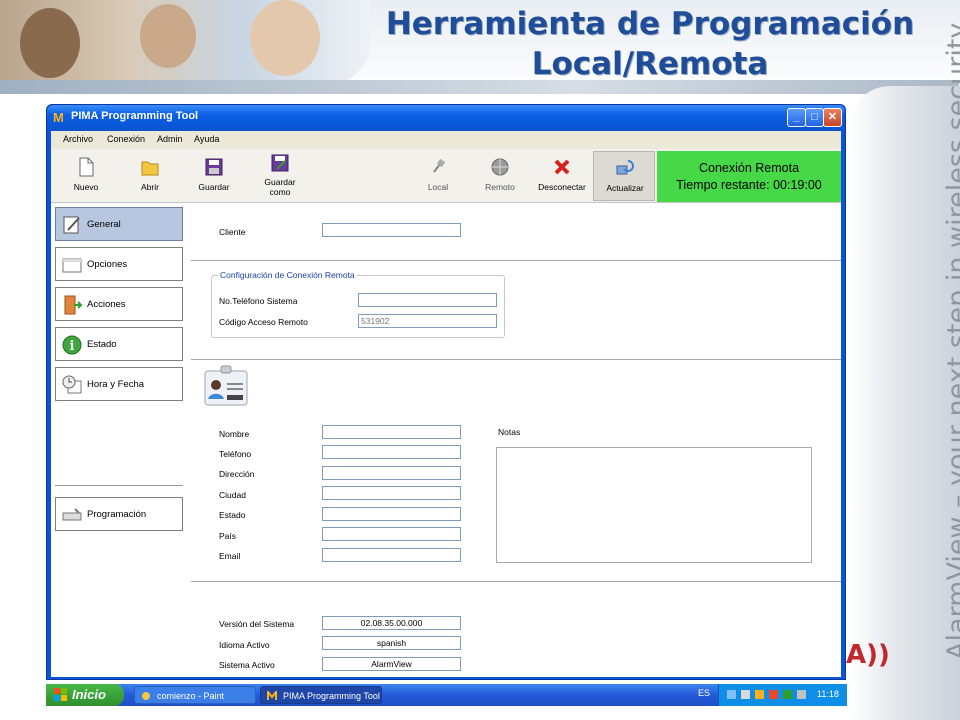 This screenshot has height=720, width=960. What do you see at coordinates (60, 694) in the screenshot?
I see `windows-flag-icon` at bounding box center [60, 694].